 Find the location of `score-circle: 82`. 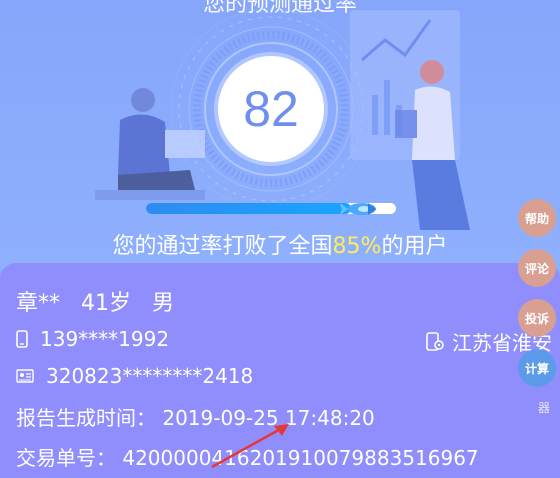

score-circle: 82 is located at coordinates (271, 109).